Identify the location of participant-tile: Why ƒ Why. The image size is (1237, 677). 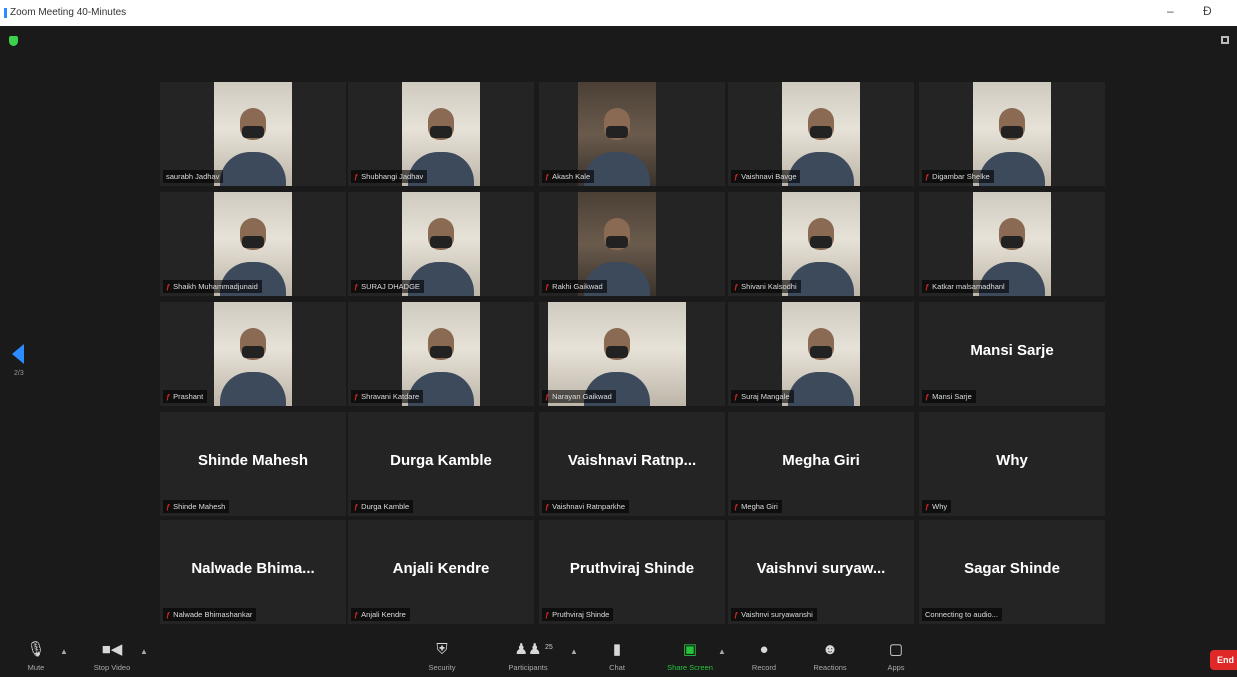
(1012, 464).